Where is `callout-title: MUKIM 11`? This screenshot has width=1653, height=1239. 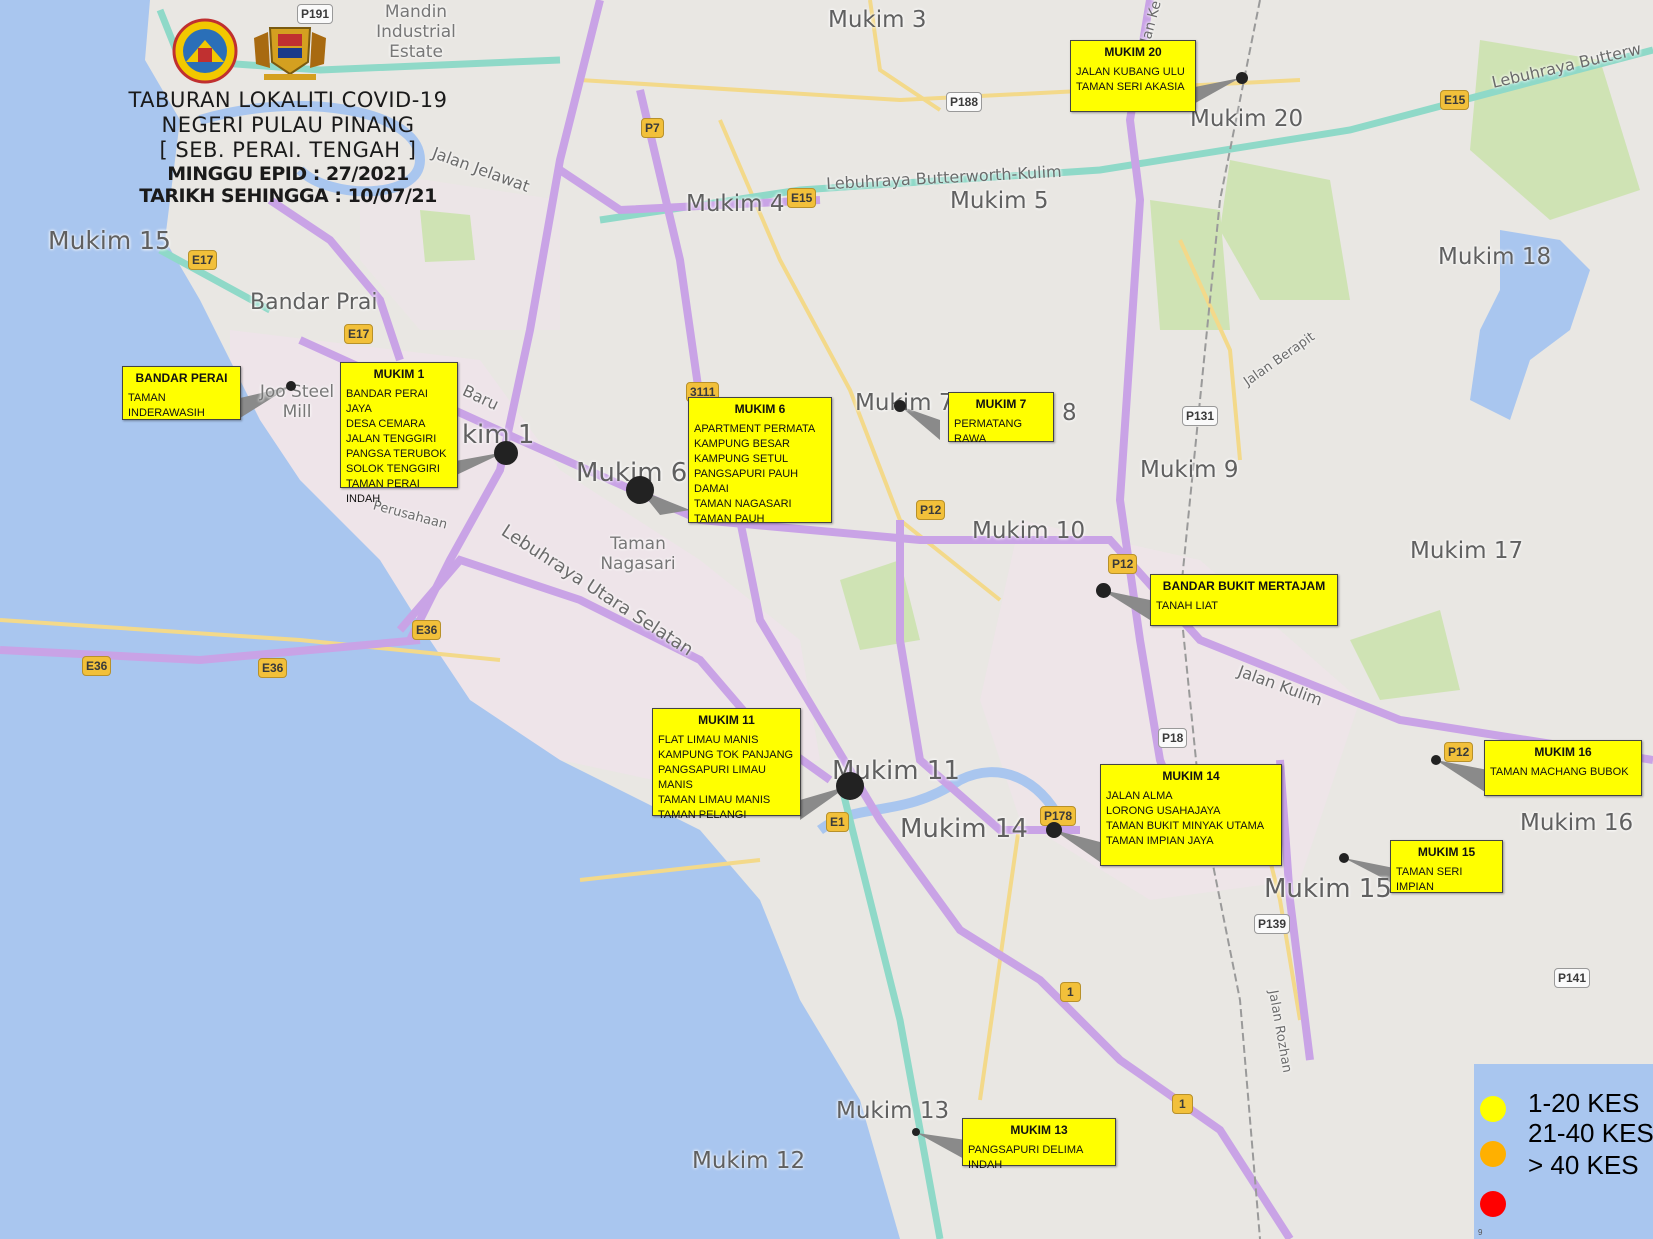 callout-title: MUKIM 11 is located at coordinates (726, 720).